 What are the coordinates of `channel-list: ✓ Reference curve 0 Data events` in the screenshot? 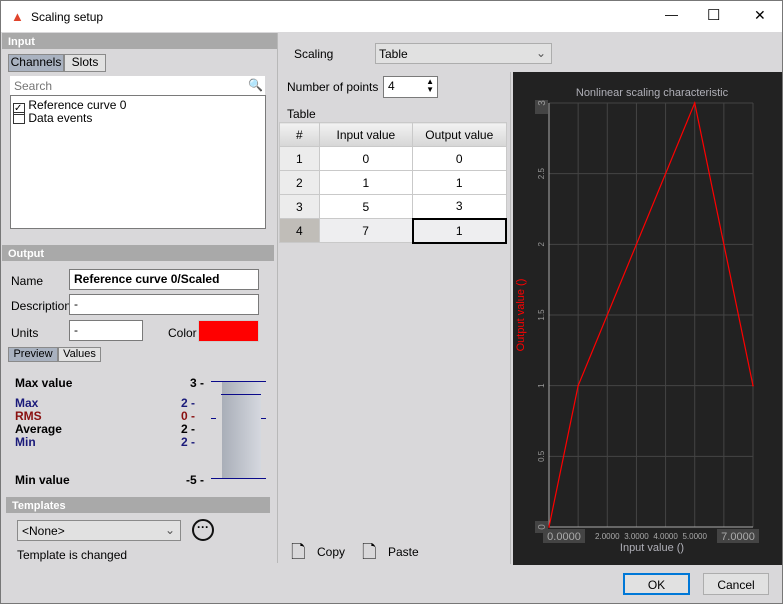 It's located at (138, 162).